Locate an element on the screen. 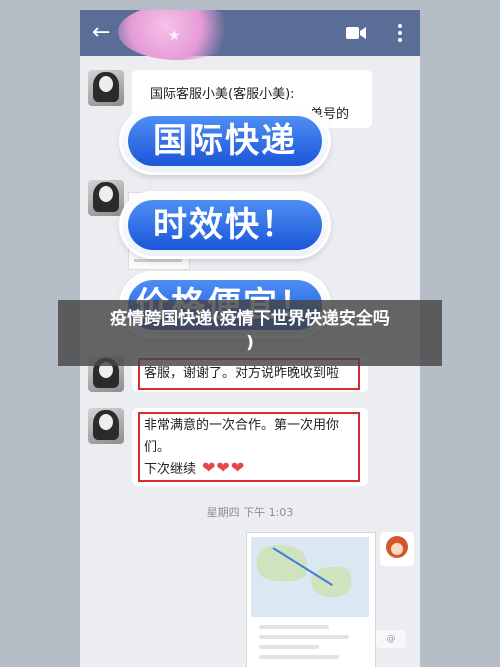  star-icon: ★ is located at coordinates (174, 36).